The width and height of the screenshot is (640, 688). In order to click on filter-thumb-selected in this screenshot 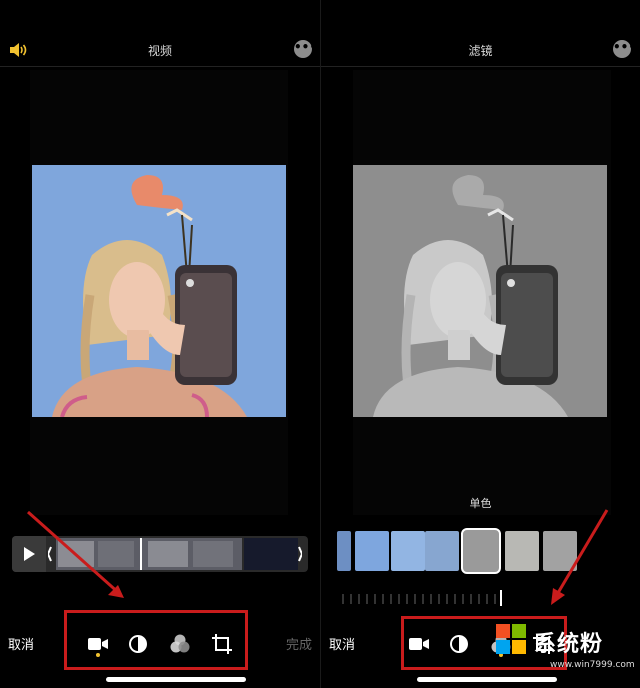, I will do `click(481, 551)`.